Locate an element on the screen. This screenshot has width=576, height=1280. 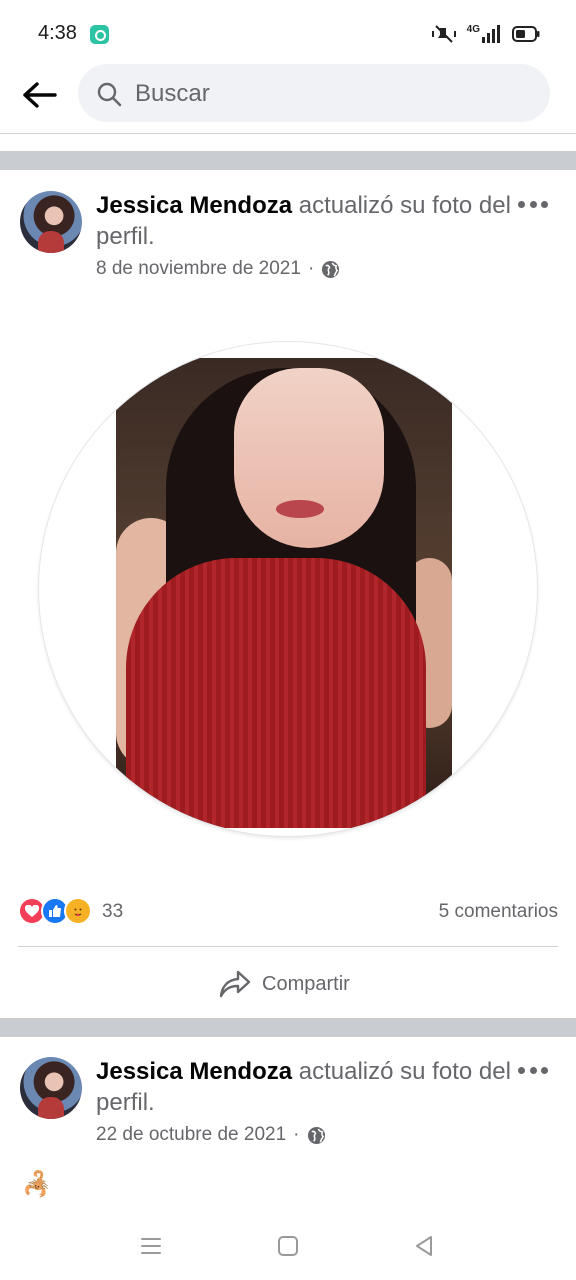
post-meta: 8 de noviembre de 2021 · is located at coordinates (218, 269).